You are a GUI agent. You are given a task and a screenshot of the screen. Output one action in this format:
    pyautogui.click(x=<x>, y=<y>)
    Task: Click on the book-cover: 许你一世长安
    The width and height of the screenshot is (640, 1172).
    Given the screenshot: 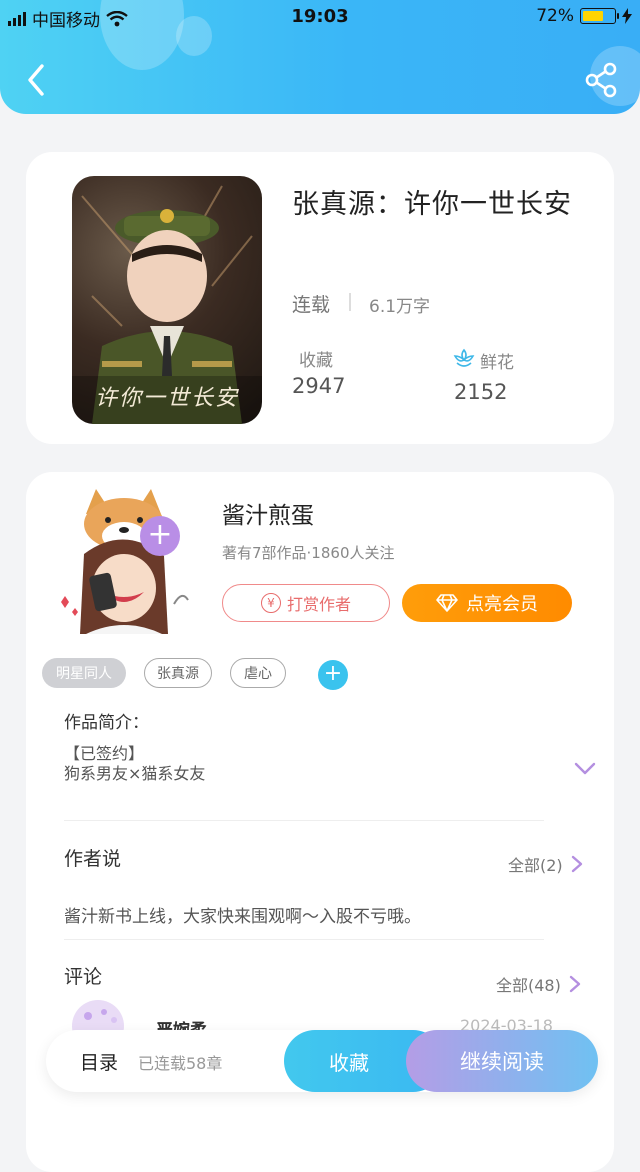 What is the action you would take?
    pyautogui.click(x=167, y=300)
    